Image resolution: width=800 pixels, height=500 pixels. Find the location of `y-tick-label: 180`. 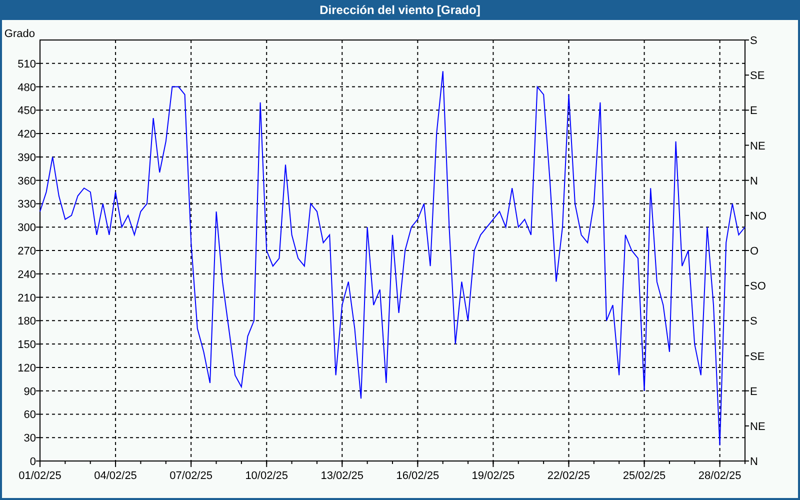

y-tick-label: 180 is located at coordinates (27, 322).